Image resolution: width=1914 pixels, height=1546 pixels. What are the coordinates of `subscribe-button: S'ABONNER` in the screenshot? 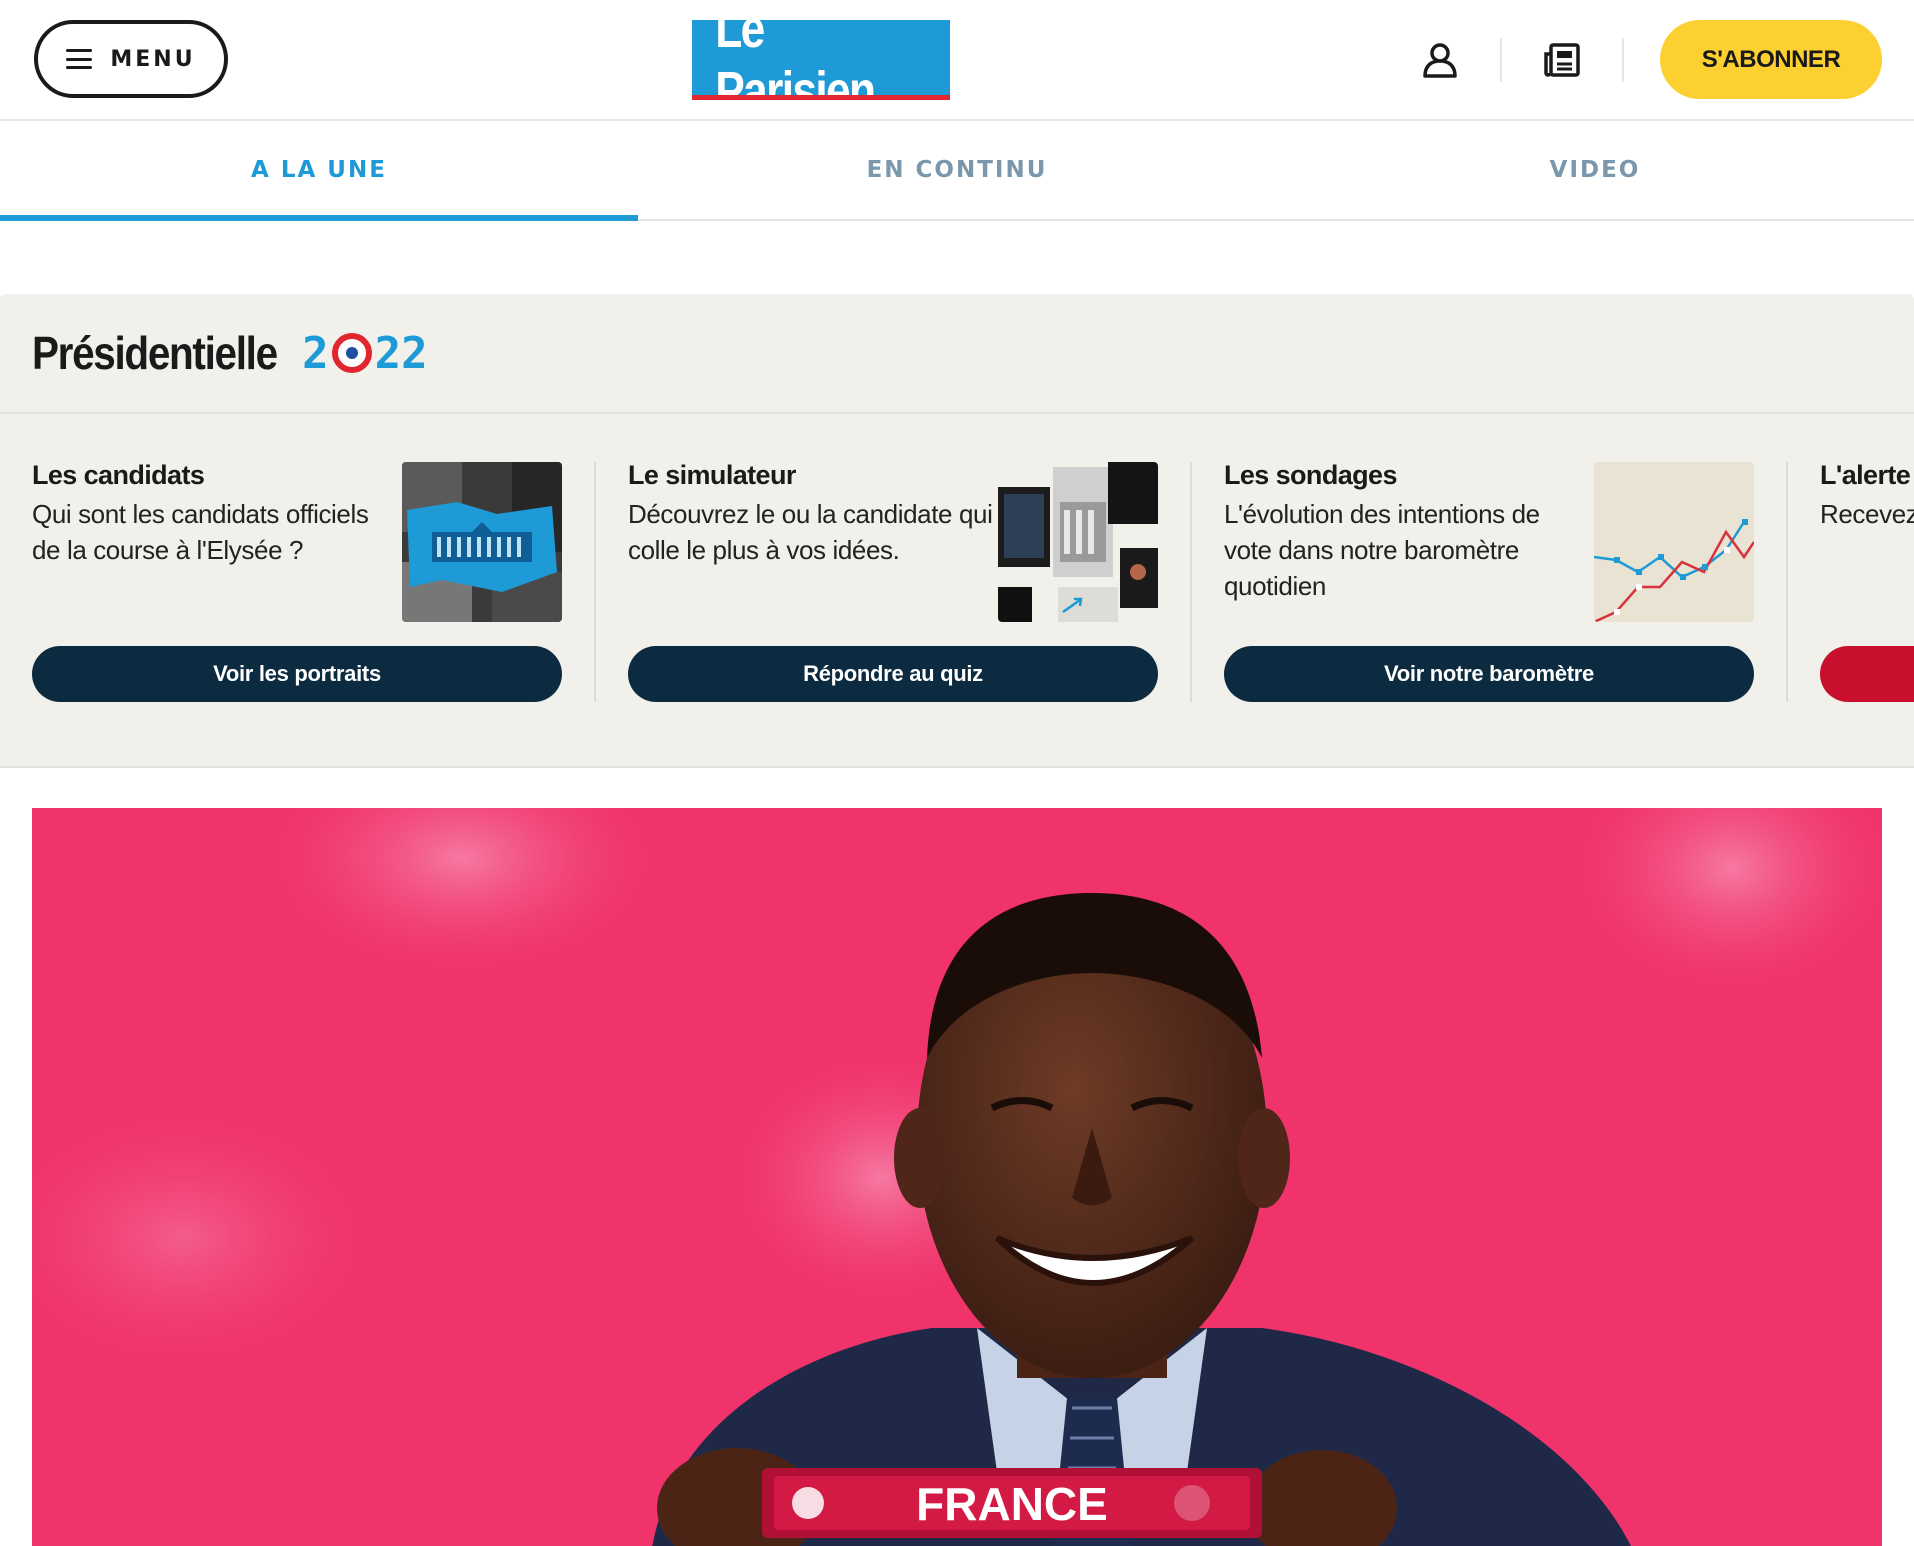 It's located at (1771, 59).